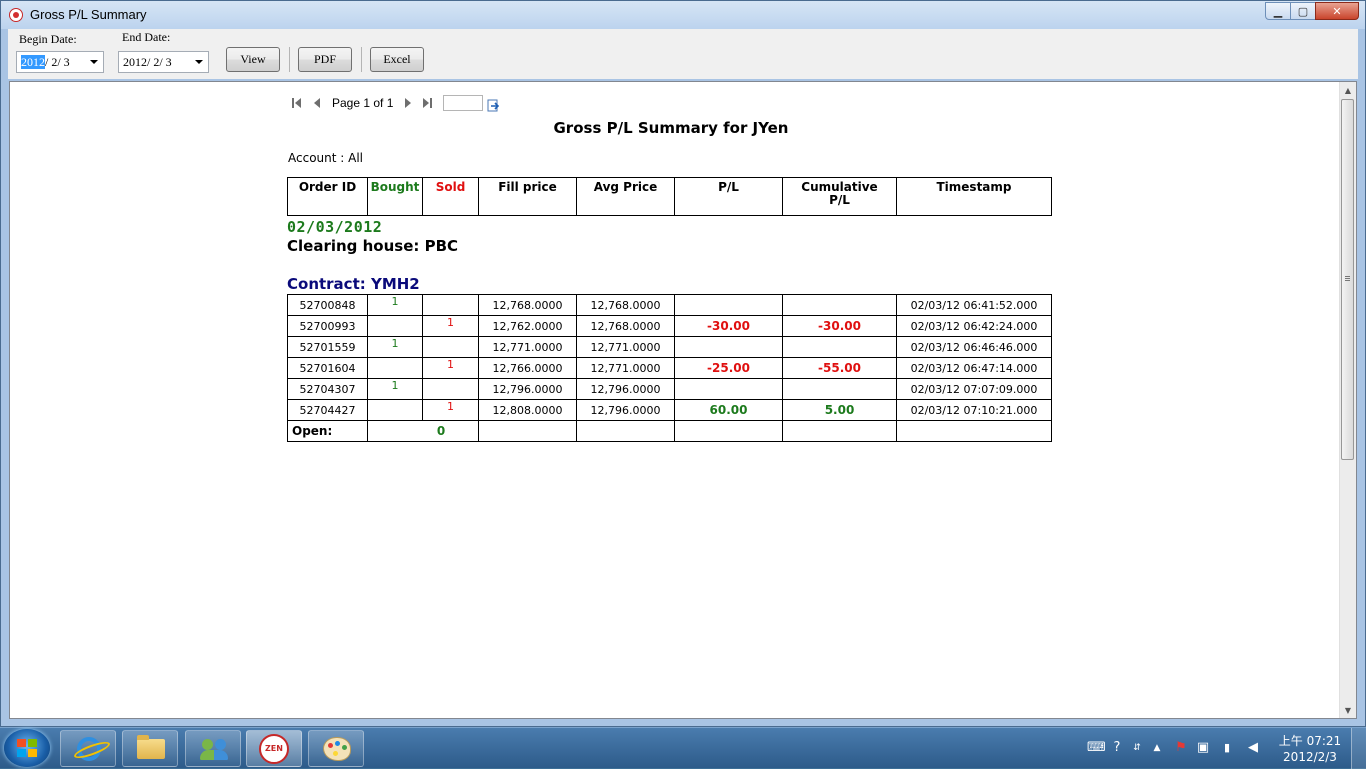 Image resolution: width=1366 pixels, height=769 pixels. What do you see at coordinates (728, 368) in the screenshot?
I see `cell-pl: -25.00` at bounding box center [728, 368].